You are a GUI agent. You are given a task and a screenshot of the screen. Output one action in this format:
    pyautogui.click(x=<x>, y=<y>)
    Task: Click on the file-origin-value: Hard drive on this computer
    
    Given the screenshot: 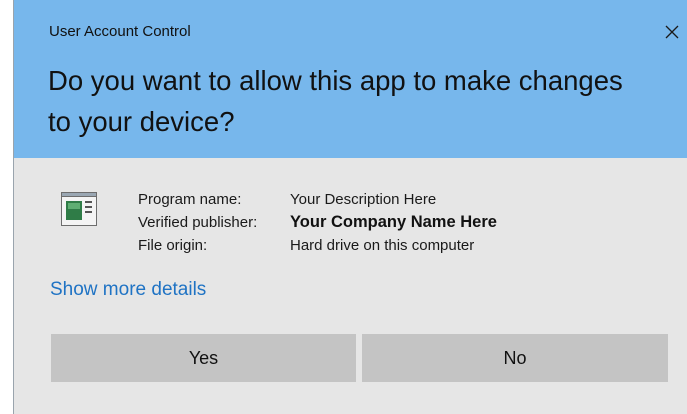 What is the action you would take?
    pyautogui.click(x=382, y=245)
    